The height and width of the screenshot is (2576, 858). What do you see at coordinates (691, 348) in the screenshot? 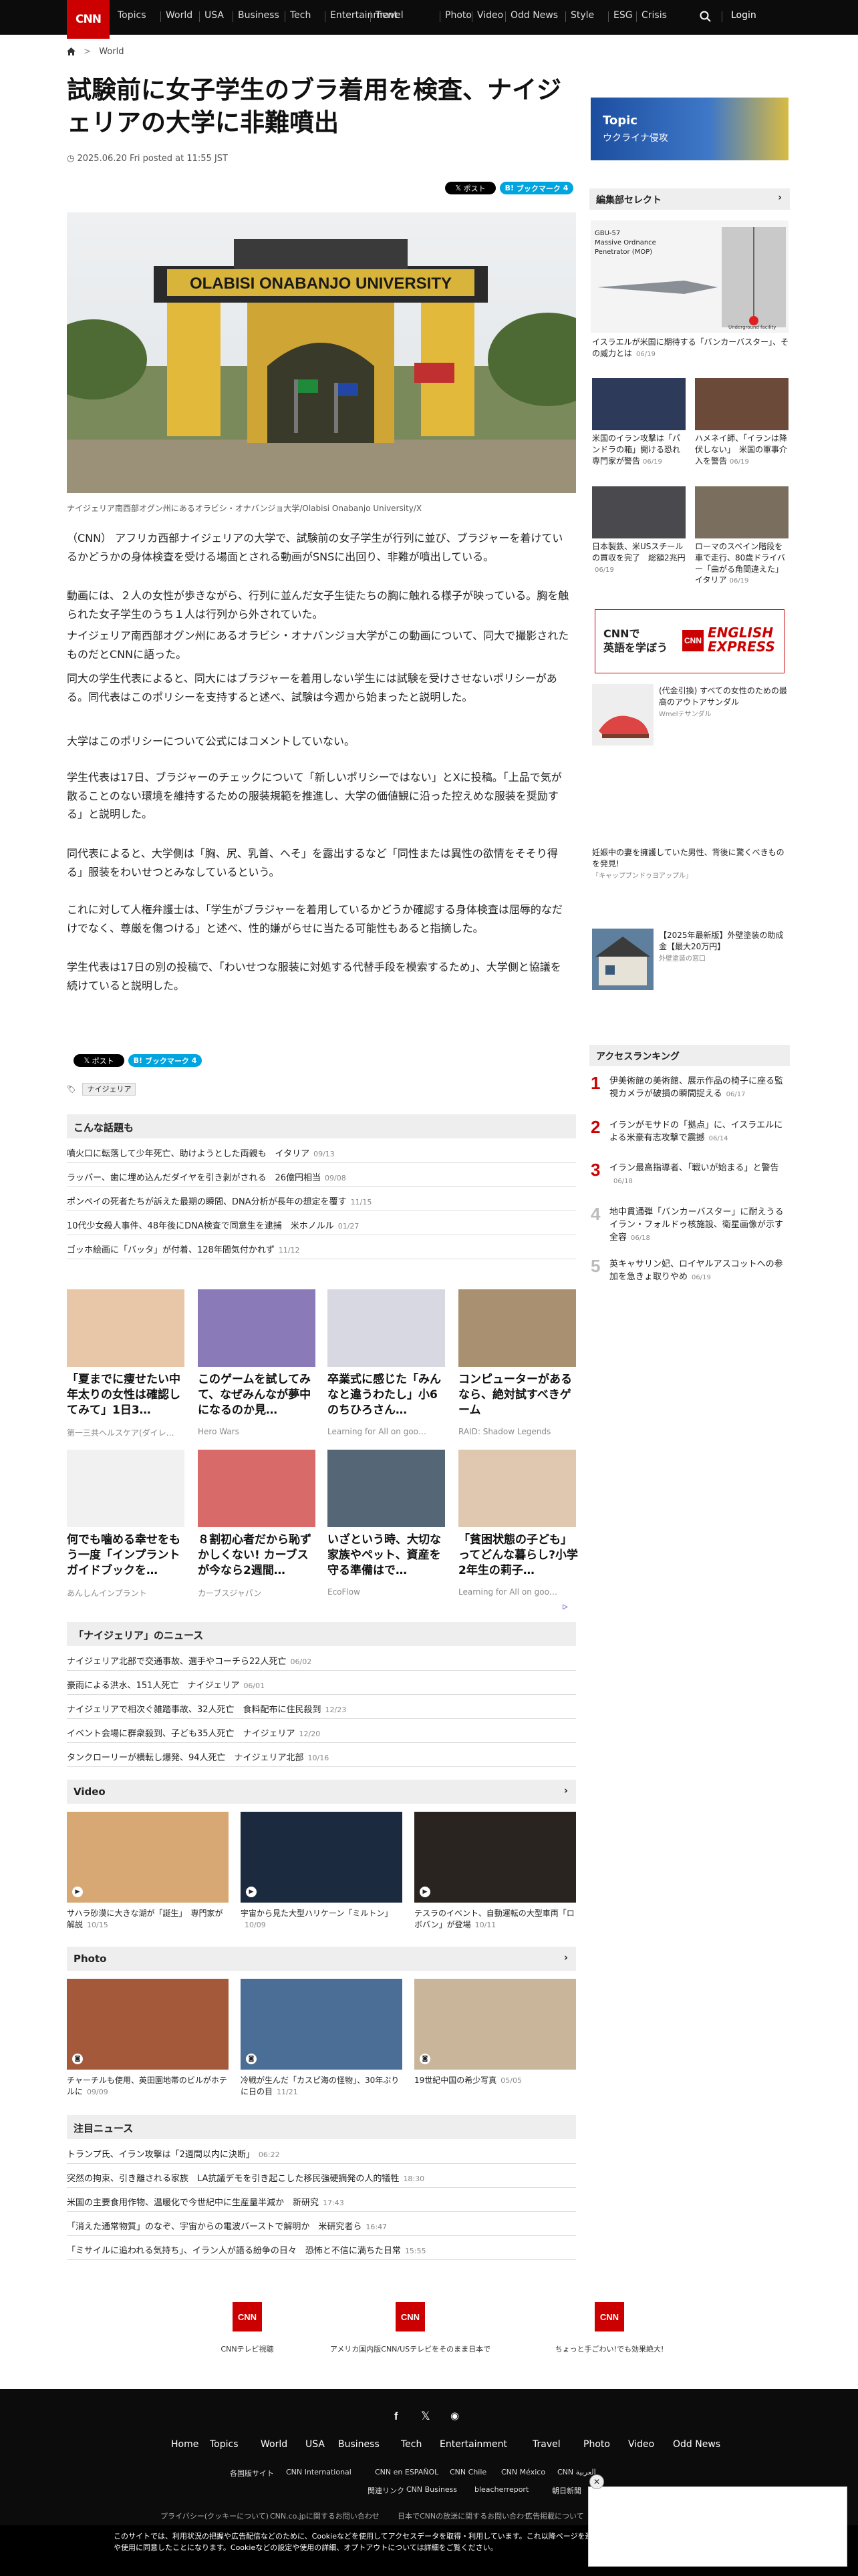
I see `editor-pick-item: イスラエルが米国に期待する「バンカーバスター」、その威力とは 06/19` at bounding box center [691, 348].